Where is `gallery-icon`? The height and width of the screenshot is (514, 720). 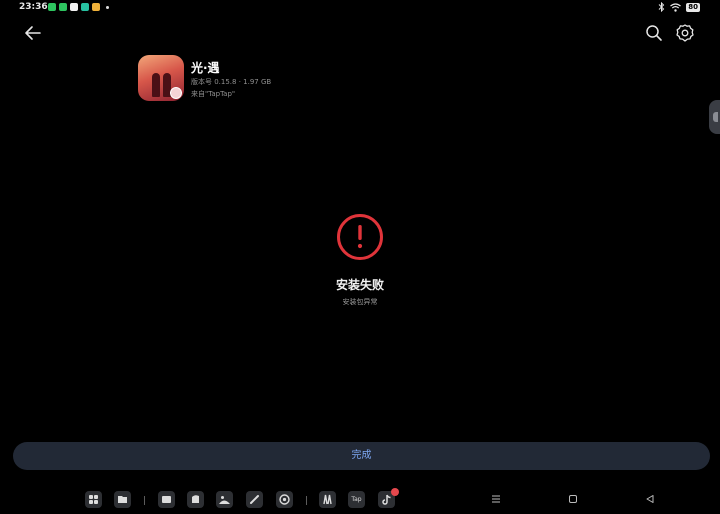 gallery-icon is located at coordinates (224, 499).